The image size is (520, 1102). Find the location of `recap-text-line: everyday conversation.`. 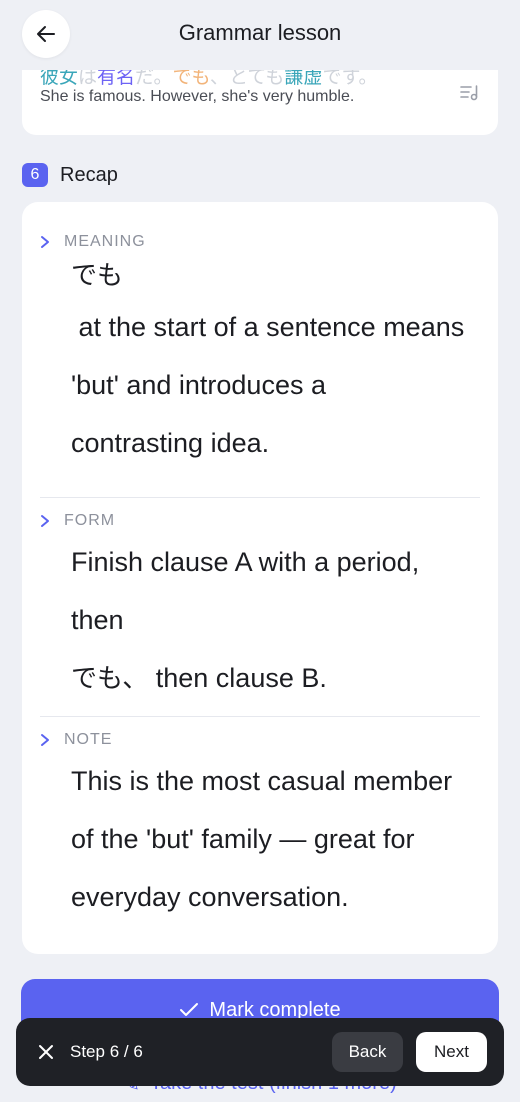

recap-text-line: everyday conversation. is located at coordinates (210, 897).